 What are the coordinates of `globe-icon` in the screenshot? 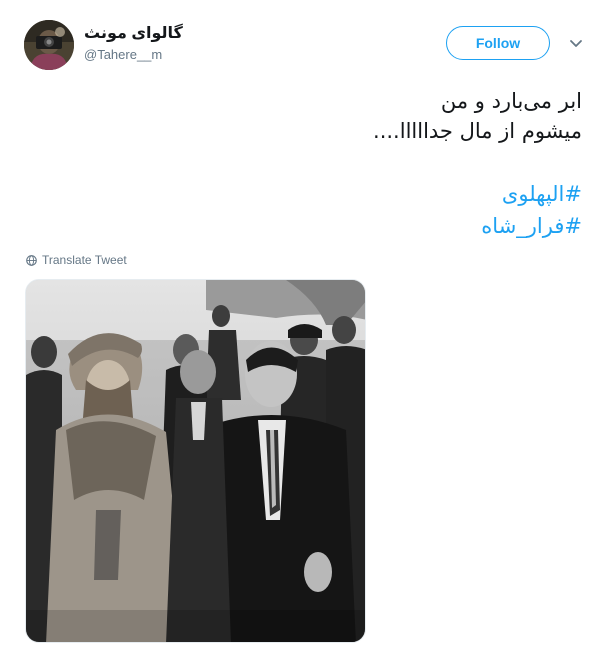 It's located at (31, 260).